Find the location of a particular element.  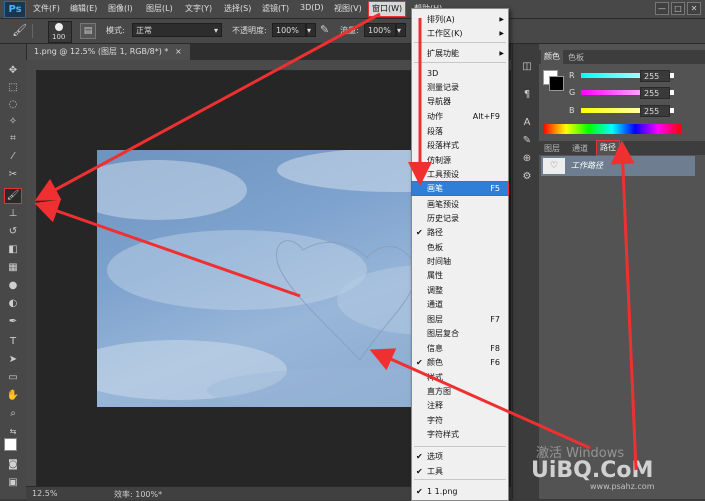

brush-tool-icon: 🖌 is located at coordinates (13, 196).